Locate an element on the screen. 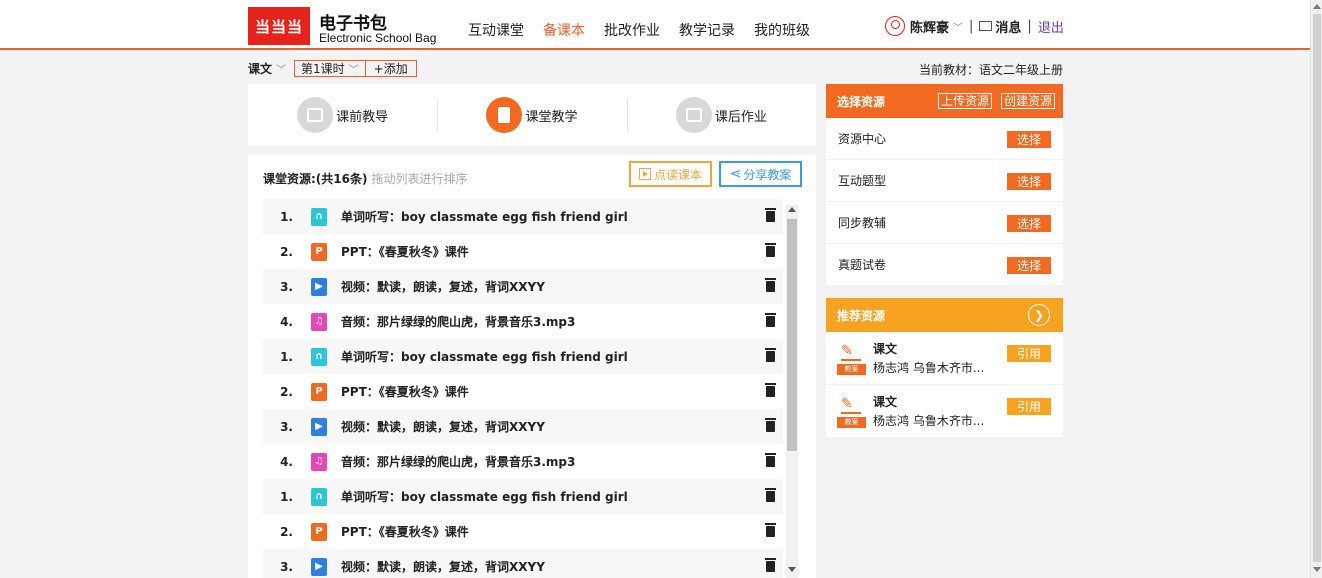 Image resolution: width=1322 pixels, height=578 pixels. upload-resource-button: 上传资源 is located at coordinates (965, 101).